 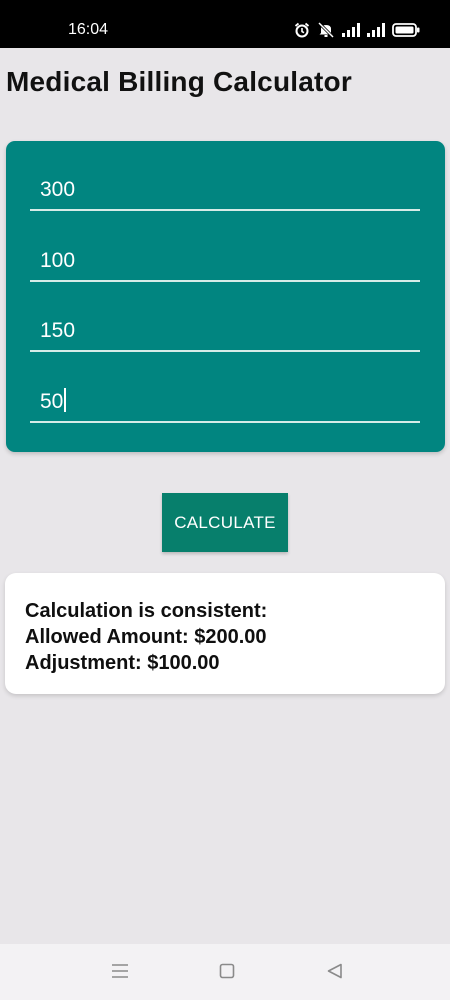 I want to click on amount-field-2: 100, so click(x=225, y=262).